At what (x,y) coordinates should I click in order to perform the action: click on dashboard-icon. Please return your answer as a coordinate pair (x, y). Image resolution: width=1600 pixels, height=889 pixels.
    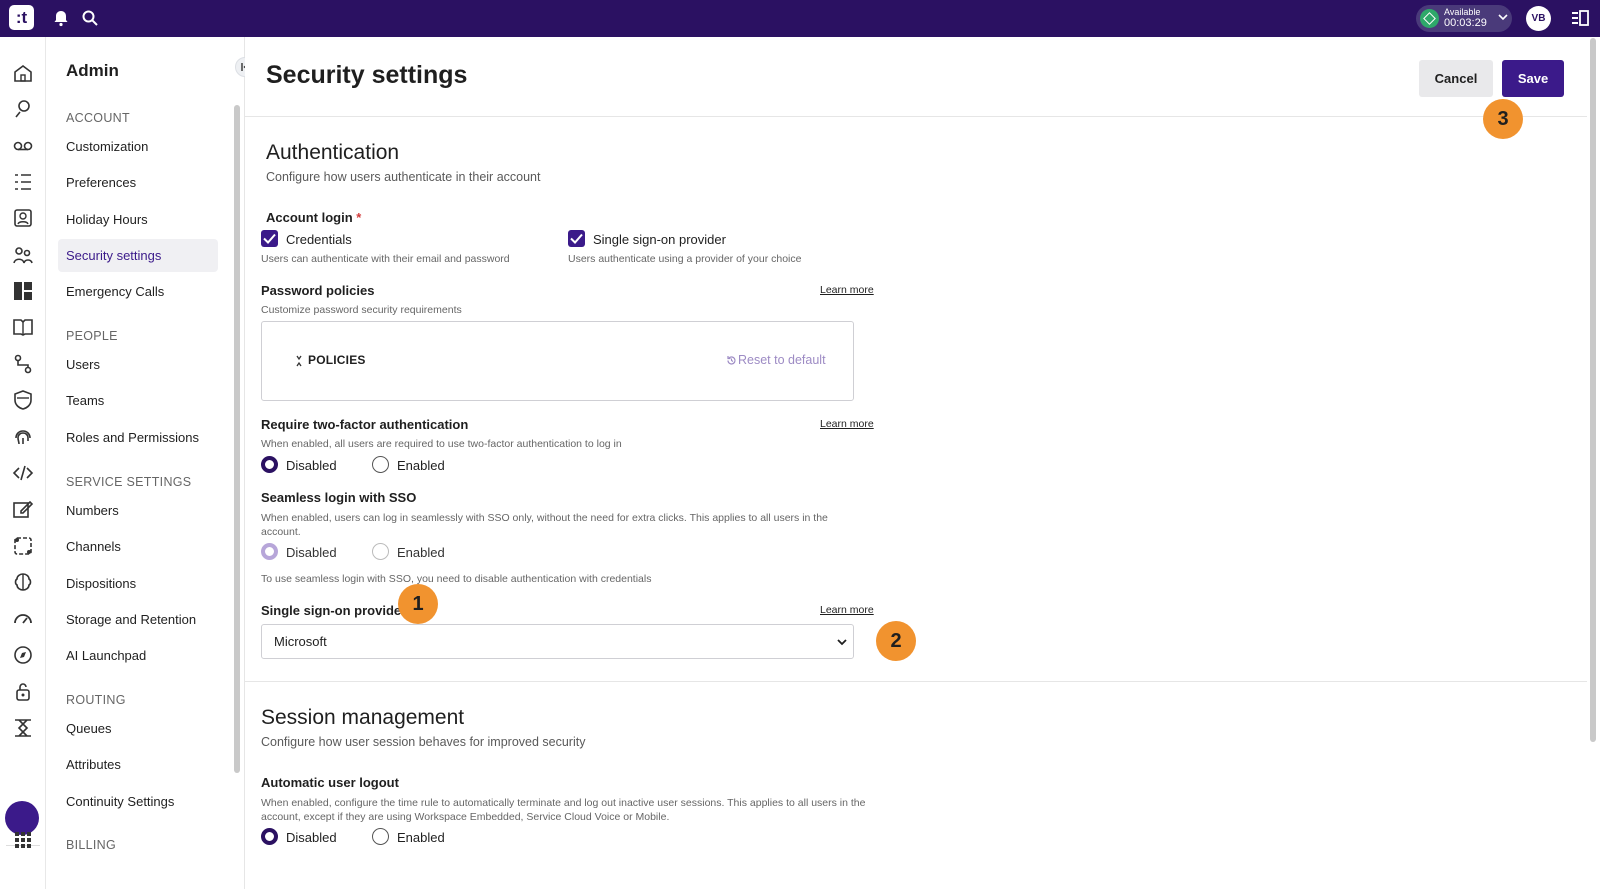
    Looking at the image, I should click on (23, 291).